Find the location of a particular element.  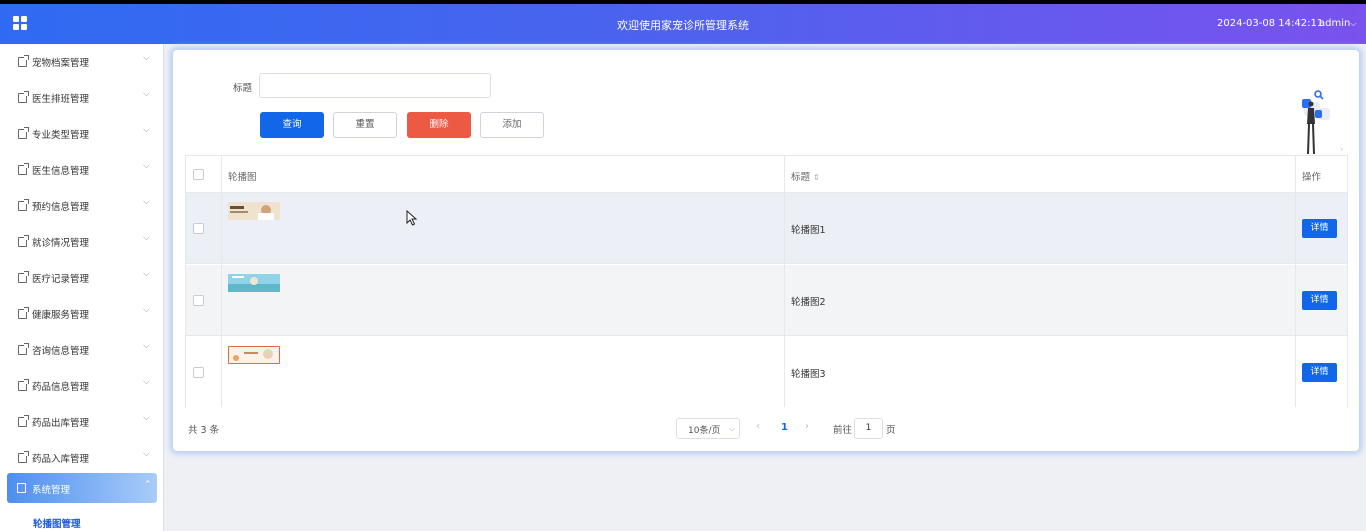

sidebar-item-system: 系统管理 ⌃ is located at coordinates (82, 488).